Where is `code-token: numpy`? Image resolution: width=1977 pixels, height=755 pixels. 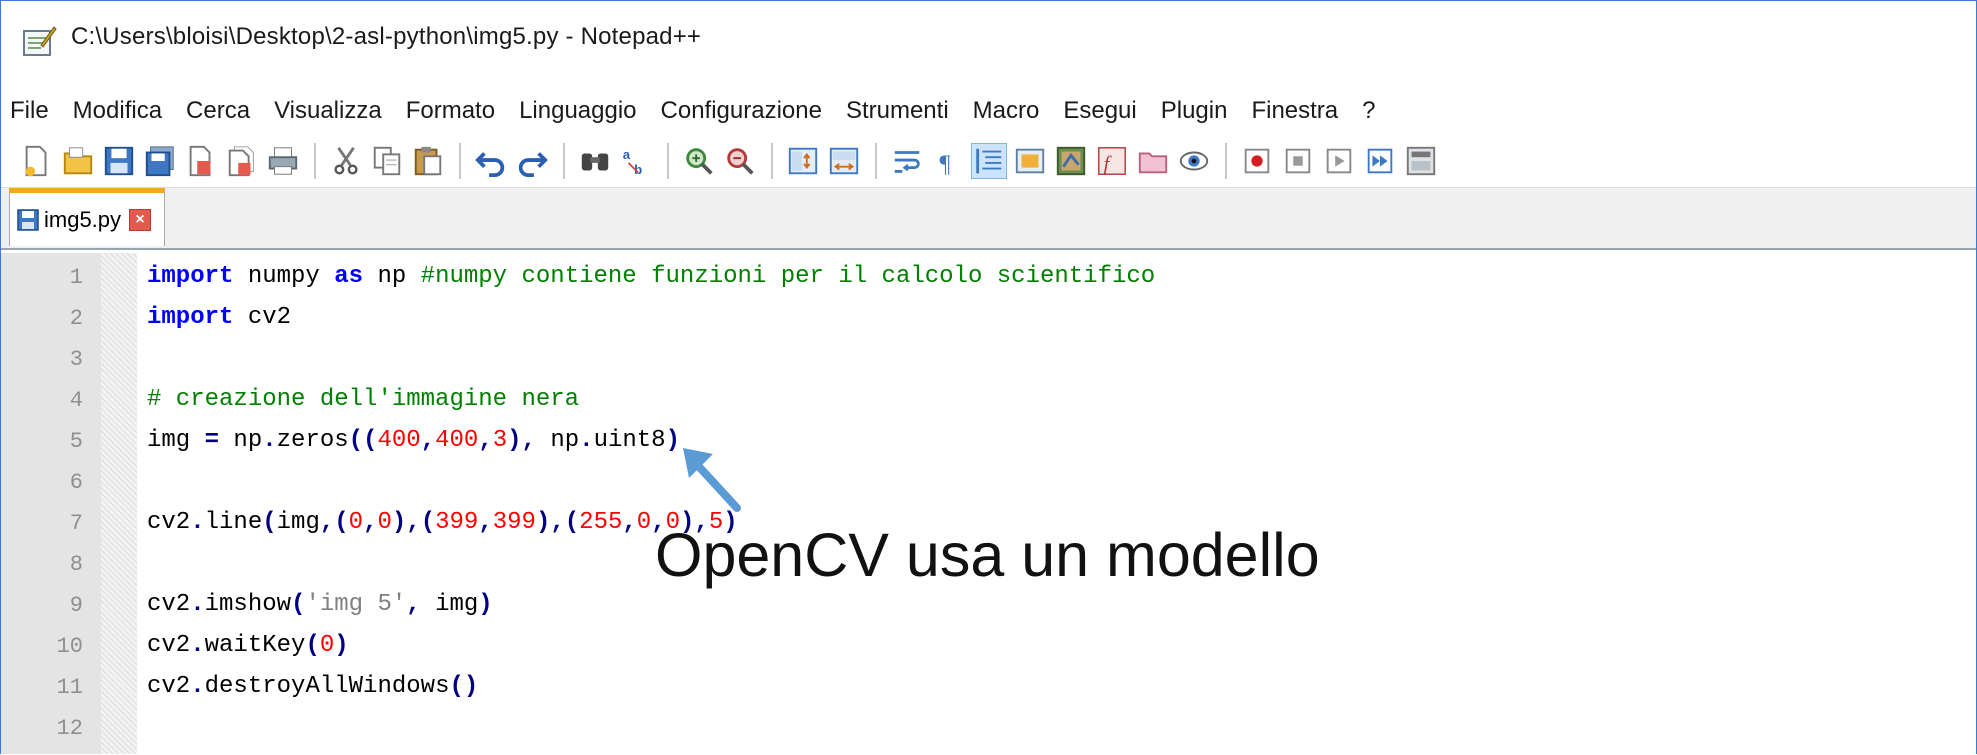
code-token: numpy is located at coordinates (284, 276).